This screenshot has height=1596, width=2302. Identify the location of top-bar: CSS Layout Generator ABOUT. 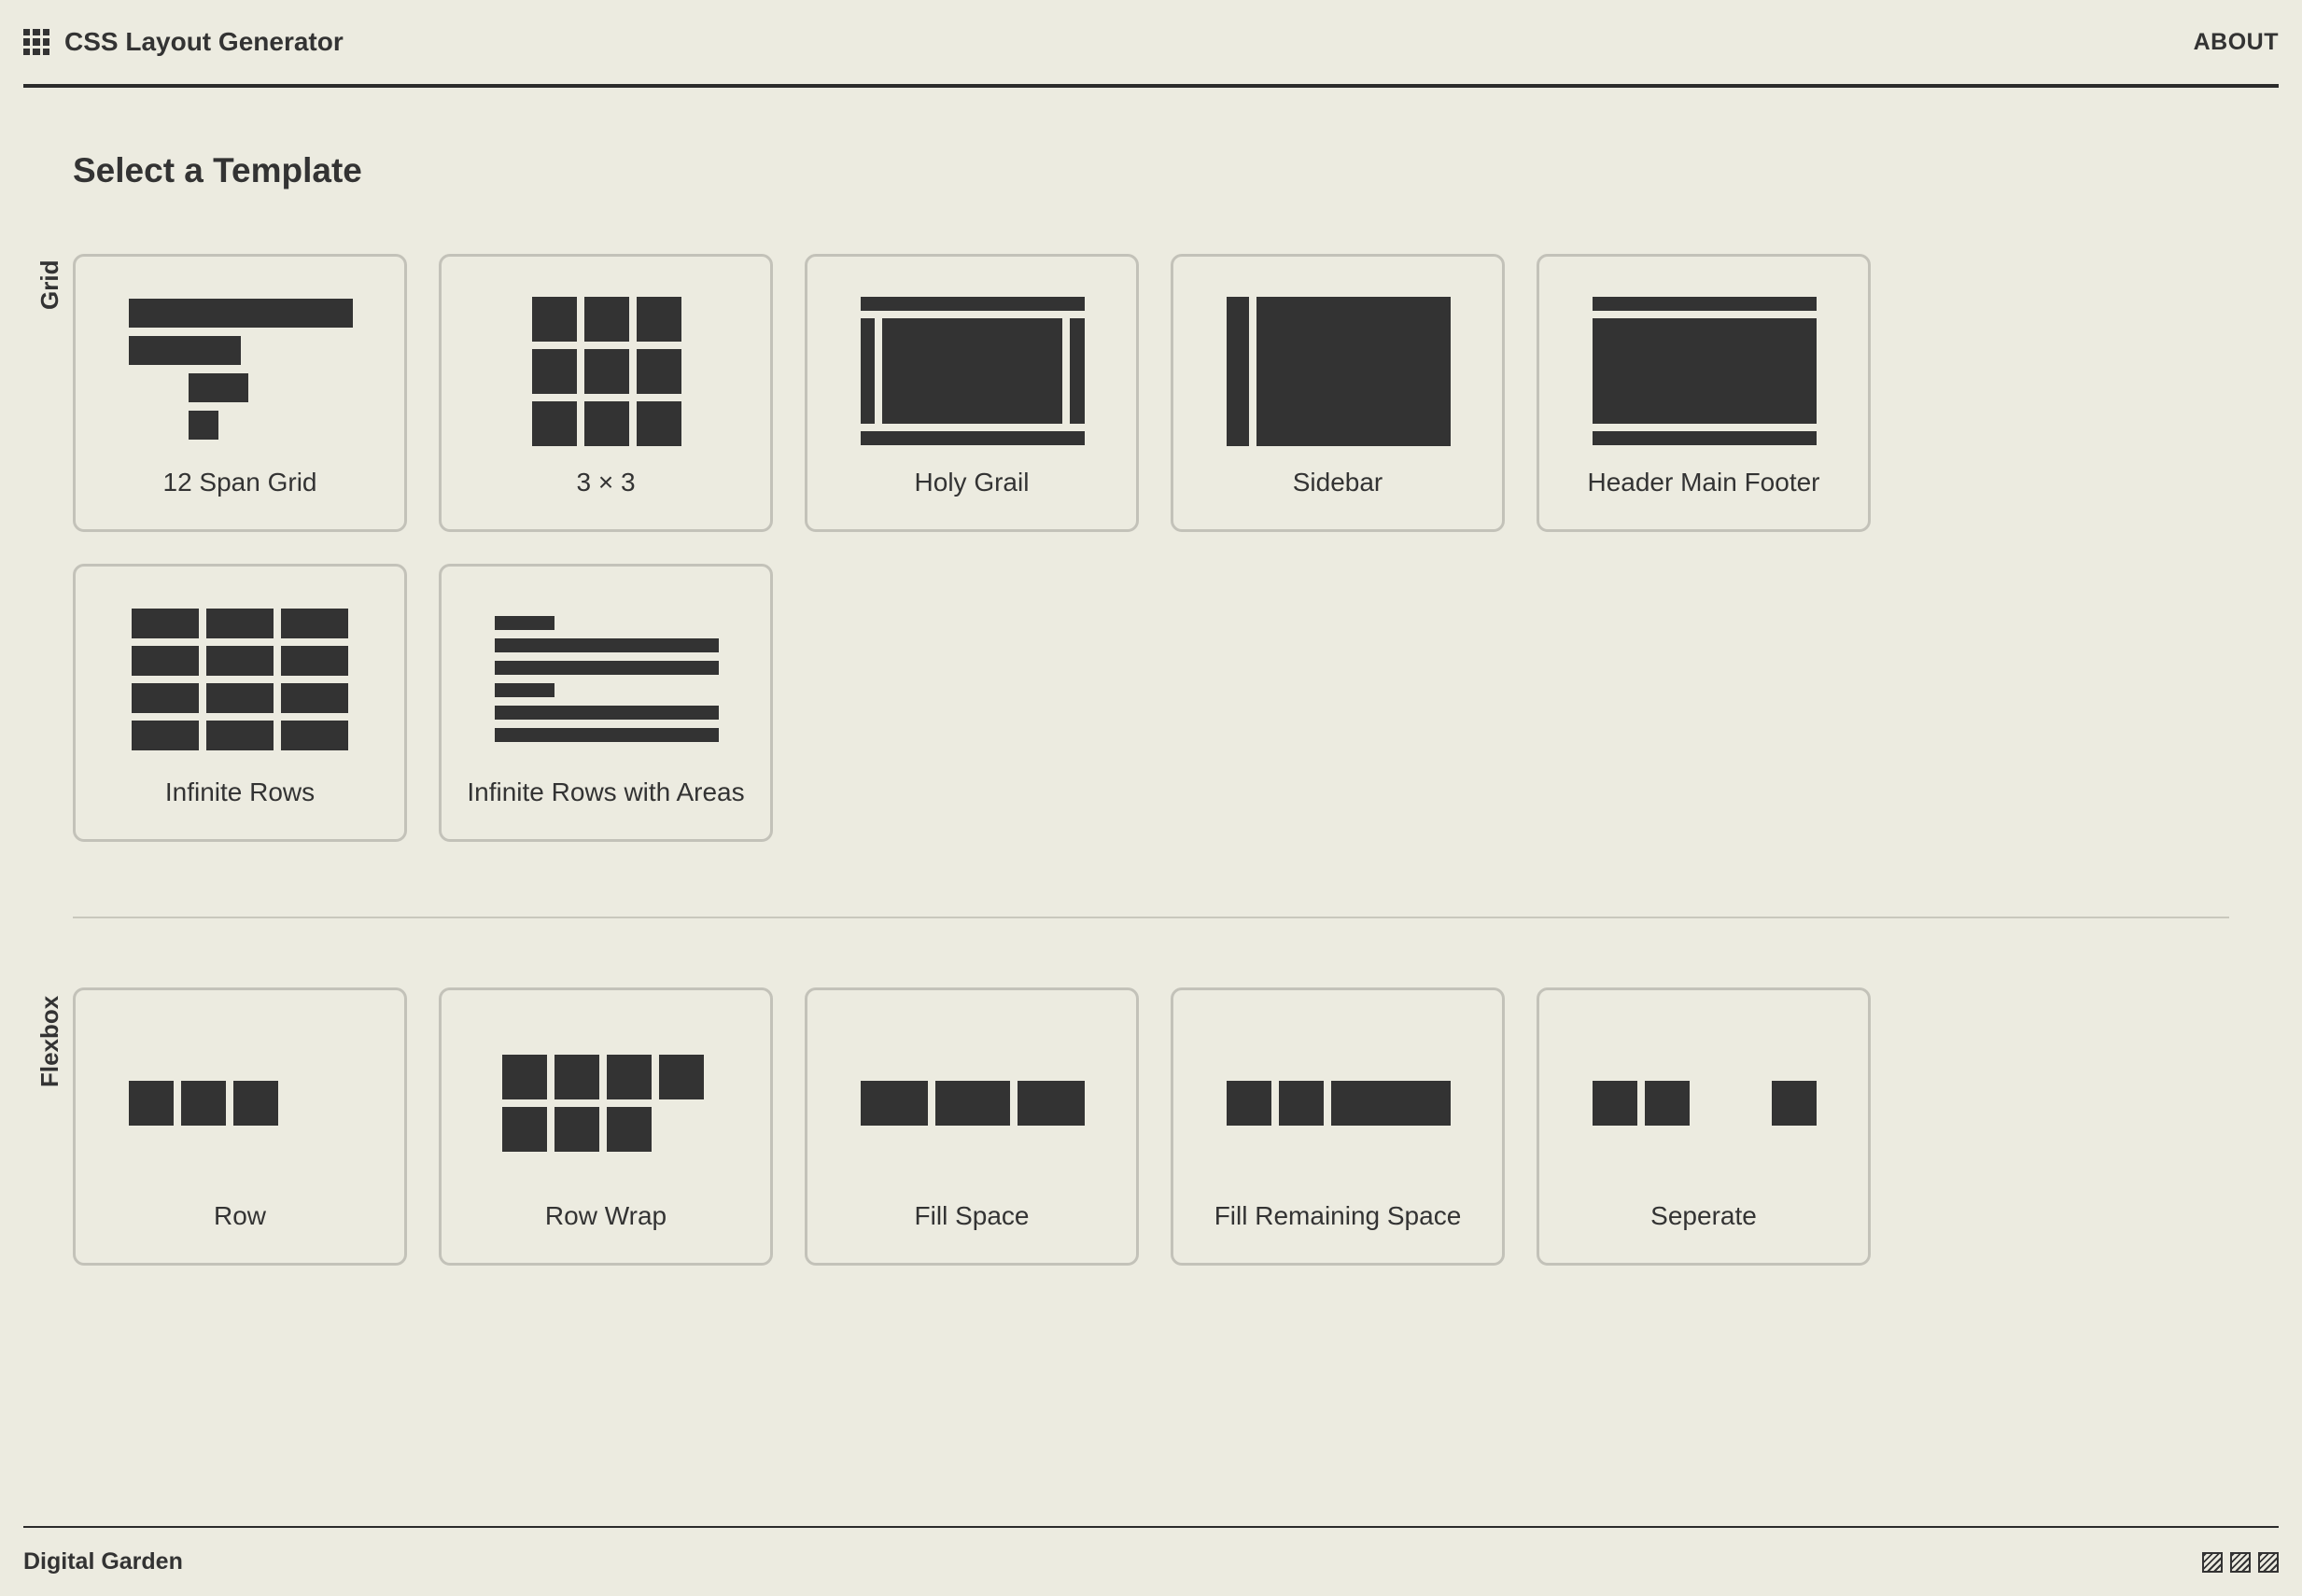
(1151, 44).